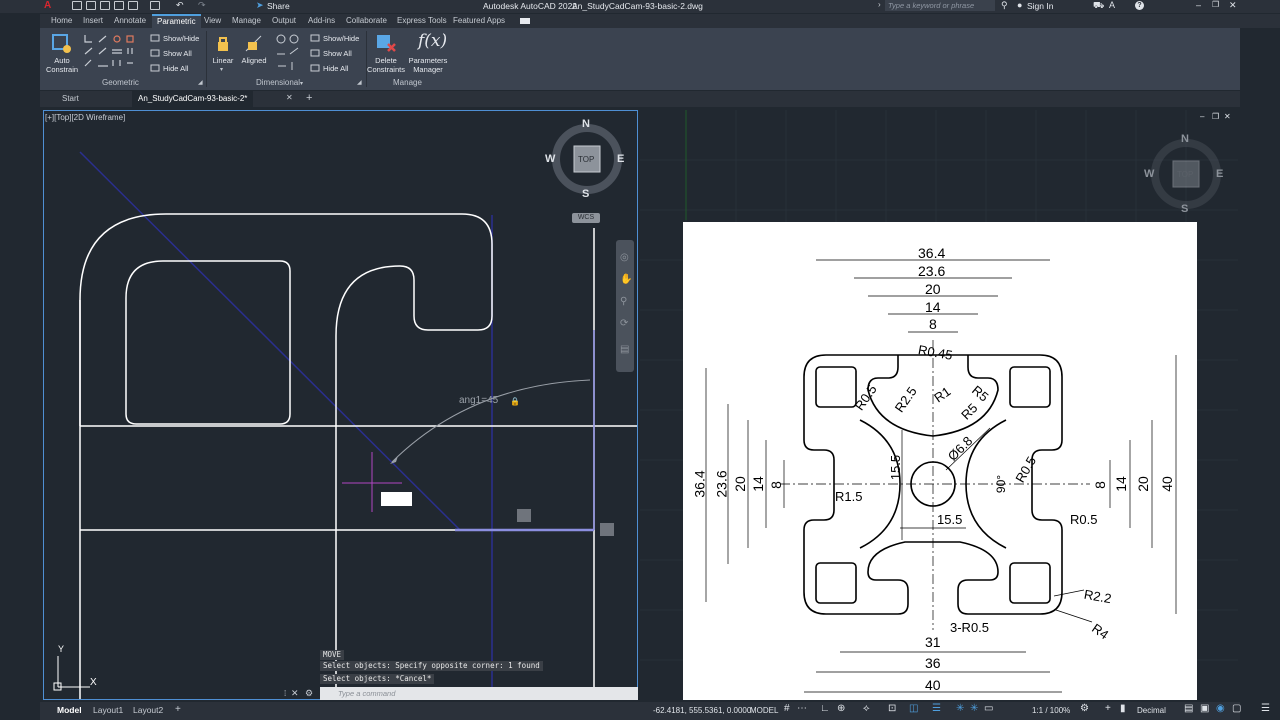 The height and width of the screenshot is (720, 1280). What do you see at coordinates (260, 5) in the screenshot?
I see `share-icon: ➤` at bounding box center [260, 5].